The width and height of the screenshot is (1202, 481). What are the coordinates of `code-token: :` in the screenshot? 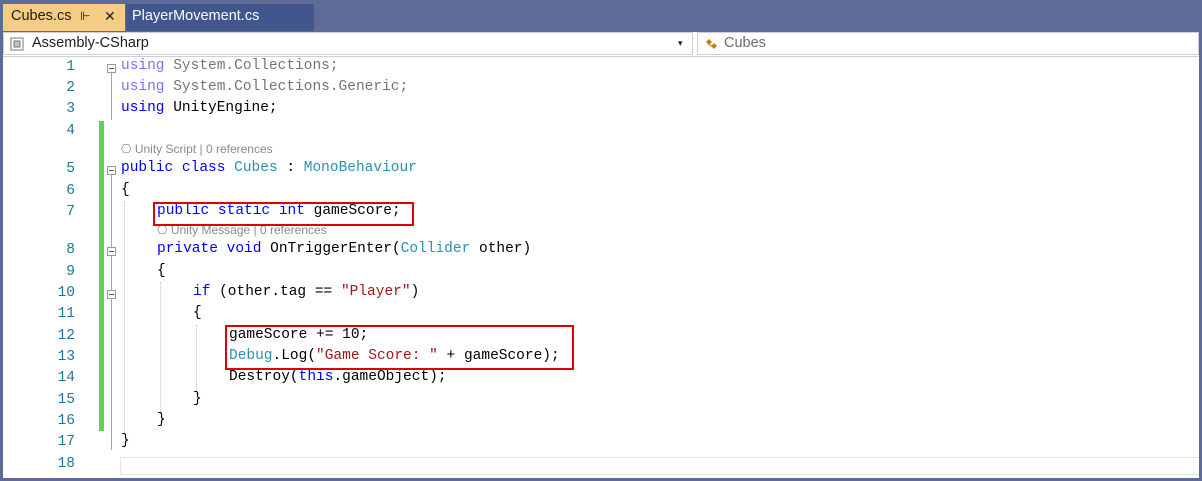 It's located at (290, 168).